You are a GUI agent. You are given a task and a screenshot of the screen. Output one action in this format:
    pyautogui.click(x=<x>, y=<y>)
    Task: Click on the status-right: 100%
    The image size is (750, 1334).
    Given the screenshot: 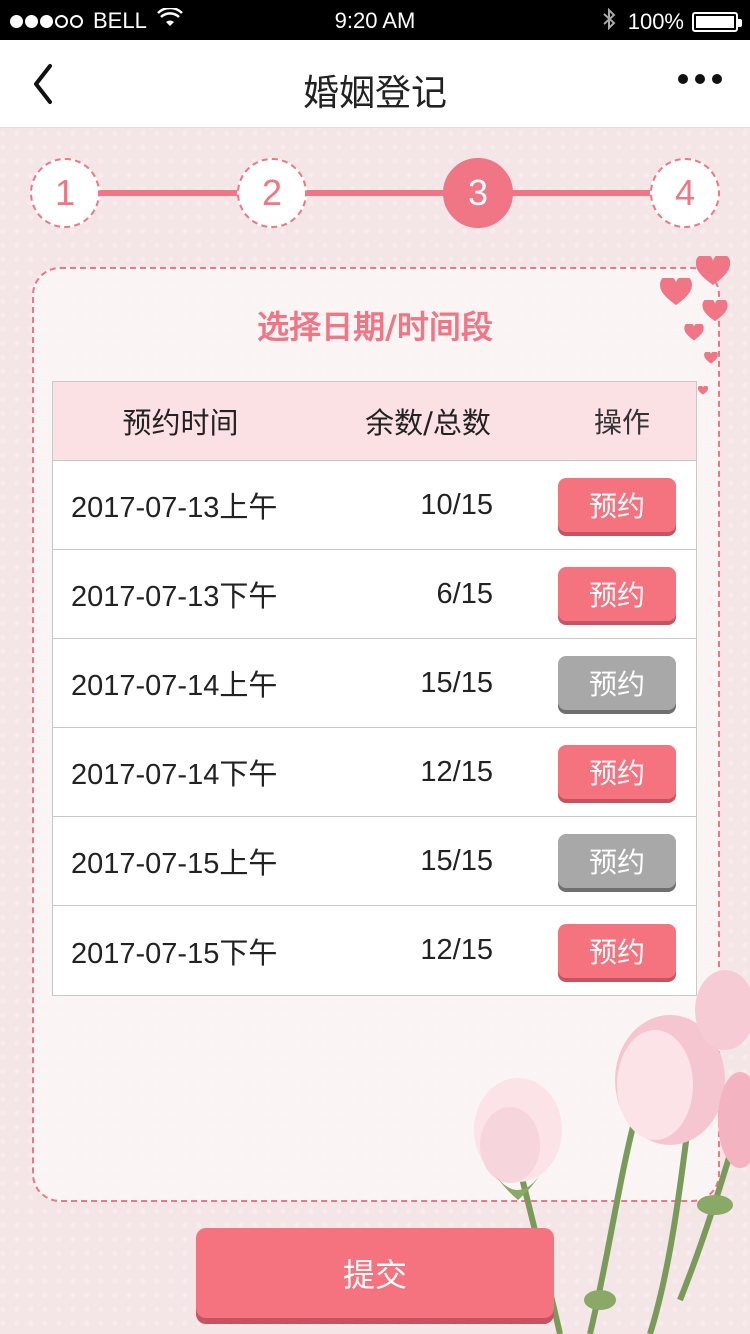 What is the action you would take?
    pyautogui.click(x=672, y=21)
    